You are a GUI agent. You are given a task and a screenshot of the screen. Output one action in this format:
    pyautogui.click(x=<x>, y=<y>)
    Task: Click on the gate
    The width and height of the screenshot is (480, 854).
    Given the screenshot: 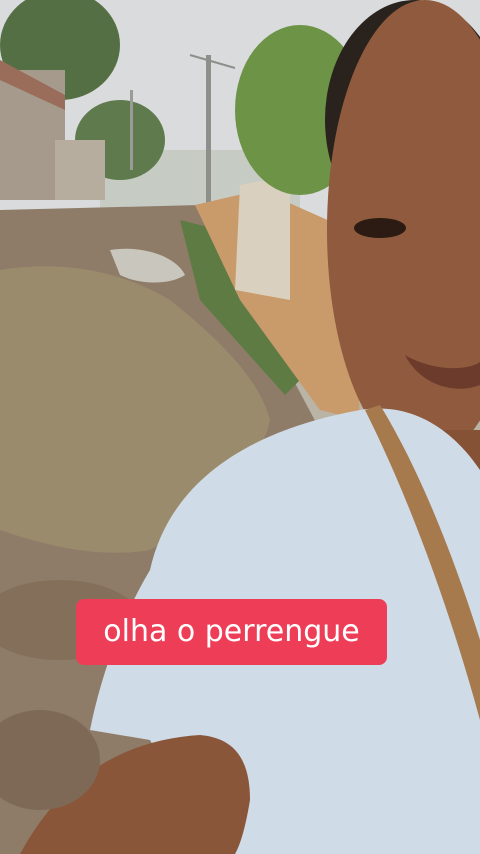 What is the action you would take?
    pyautogui.click(x=262, y=237)
    